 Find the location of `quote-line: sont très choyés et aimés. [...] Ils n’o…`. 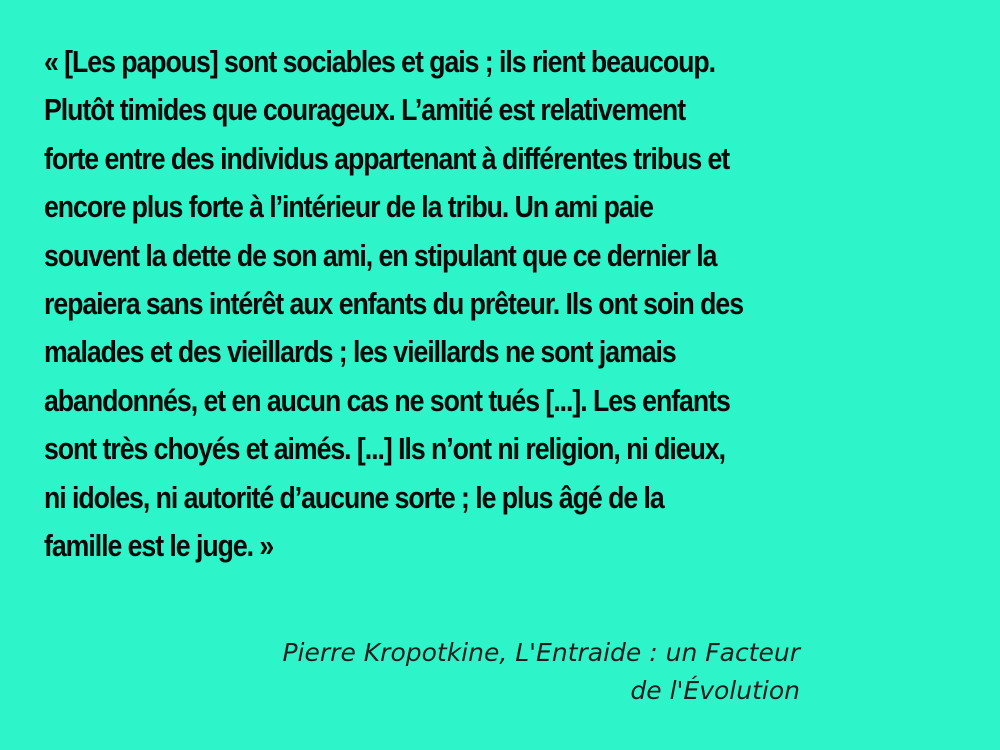

quote-line: sont très choyés et aimés. [...] Ils n’o… is located at coordinates (385, 449).